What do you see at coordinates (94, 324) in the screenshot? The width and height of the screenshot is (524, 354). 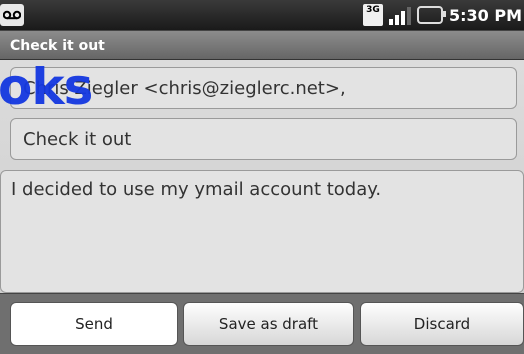 I see `send-button: Send` at bounding box center [94, 324].